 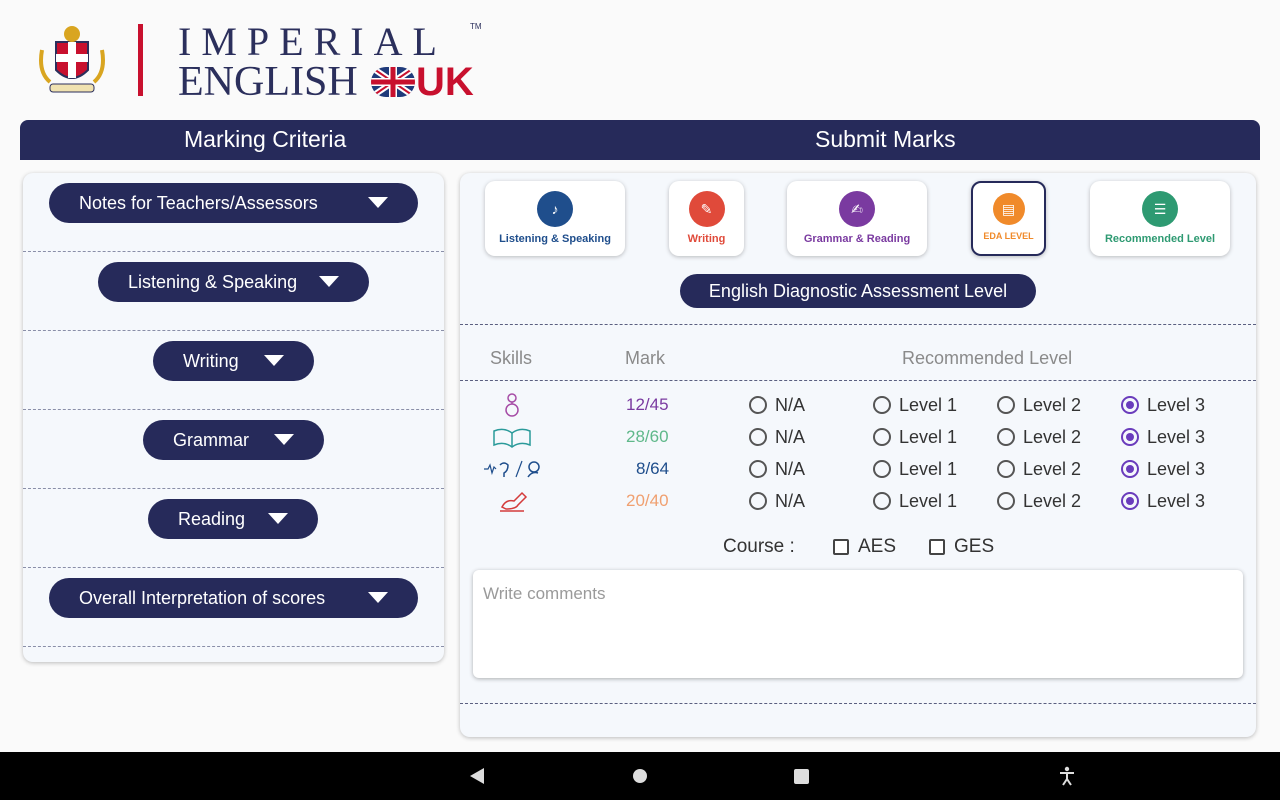 I want to click on criteria-row: Grammar, so click(x=233, y=449).